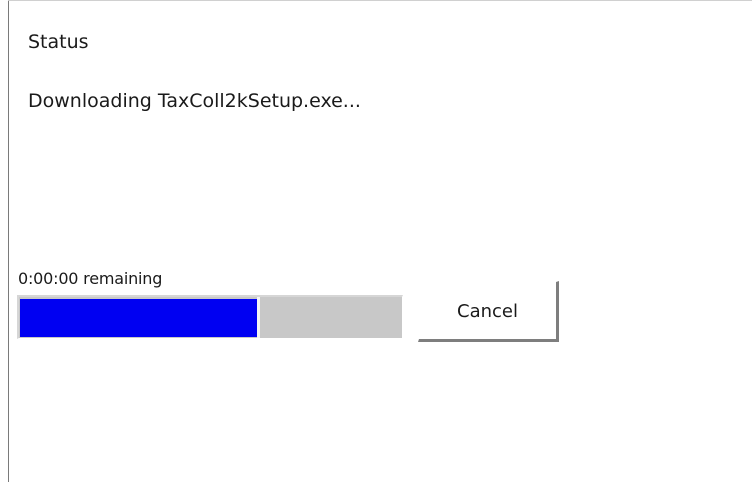 This screenshot has height=482, width=752. Describe the element at coordinates (380, 0) in the screenshot. I see `dialog-top-border` at that location.